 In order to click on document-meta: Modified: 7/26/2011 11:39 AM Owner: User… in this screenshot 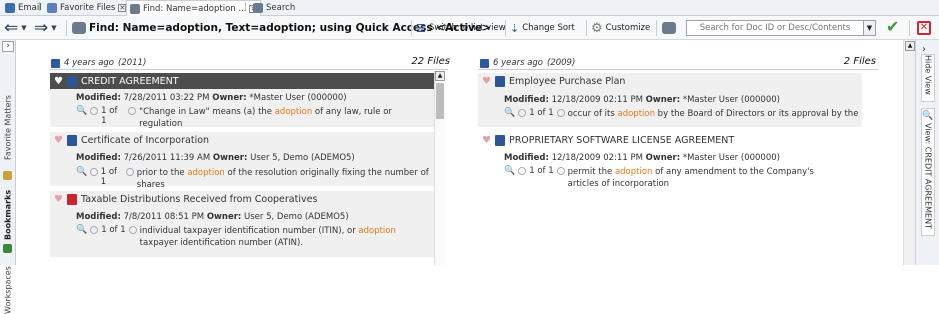, I will do `click(215, 158)`.